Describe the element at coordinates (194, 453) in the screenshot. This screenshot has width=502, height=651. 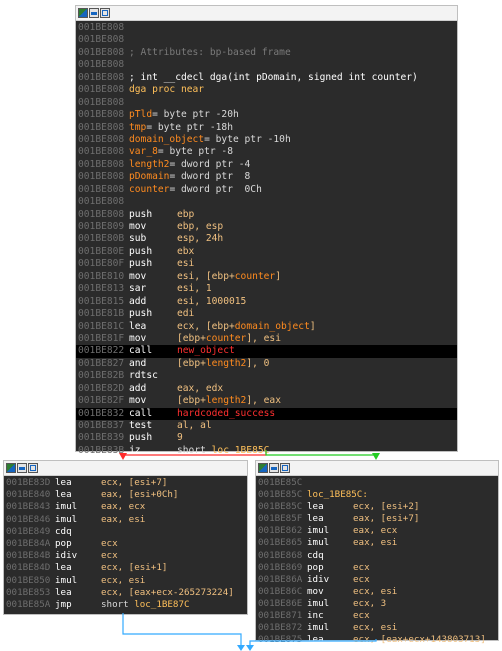
I see `edge-true` at that location.